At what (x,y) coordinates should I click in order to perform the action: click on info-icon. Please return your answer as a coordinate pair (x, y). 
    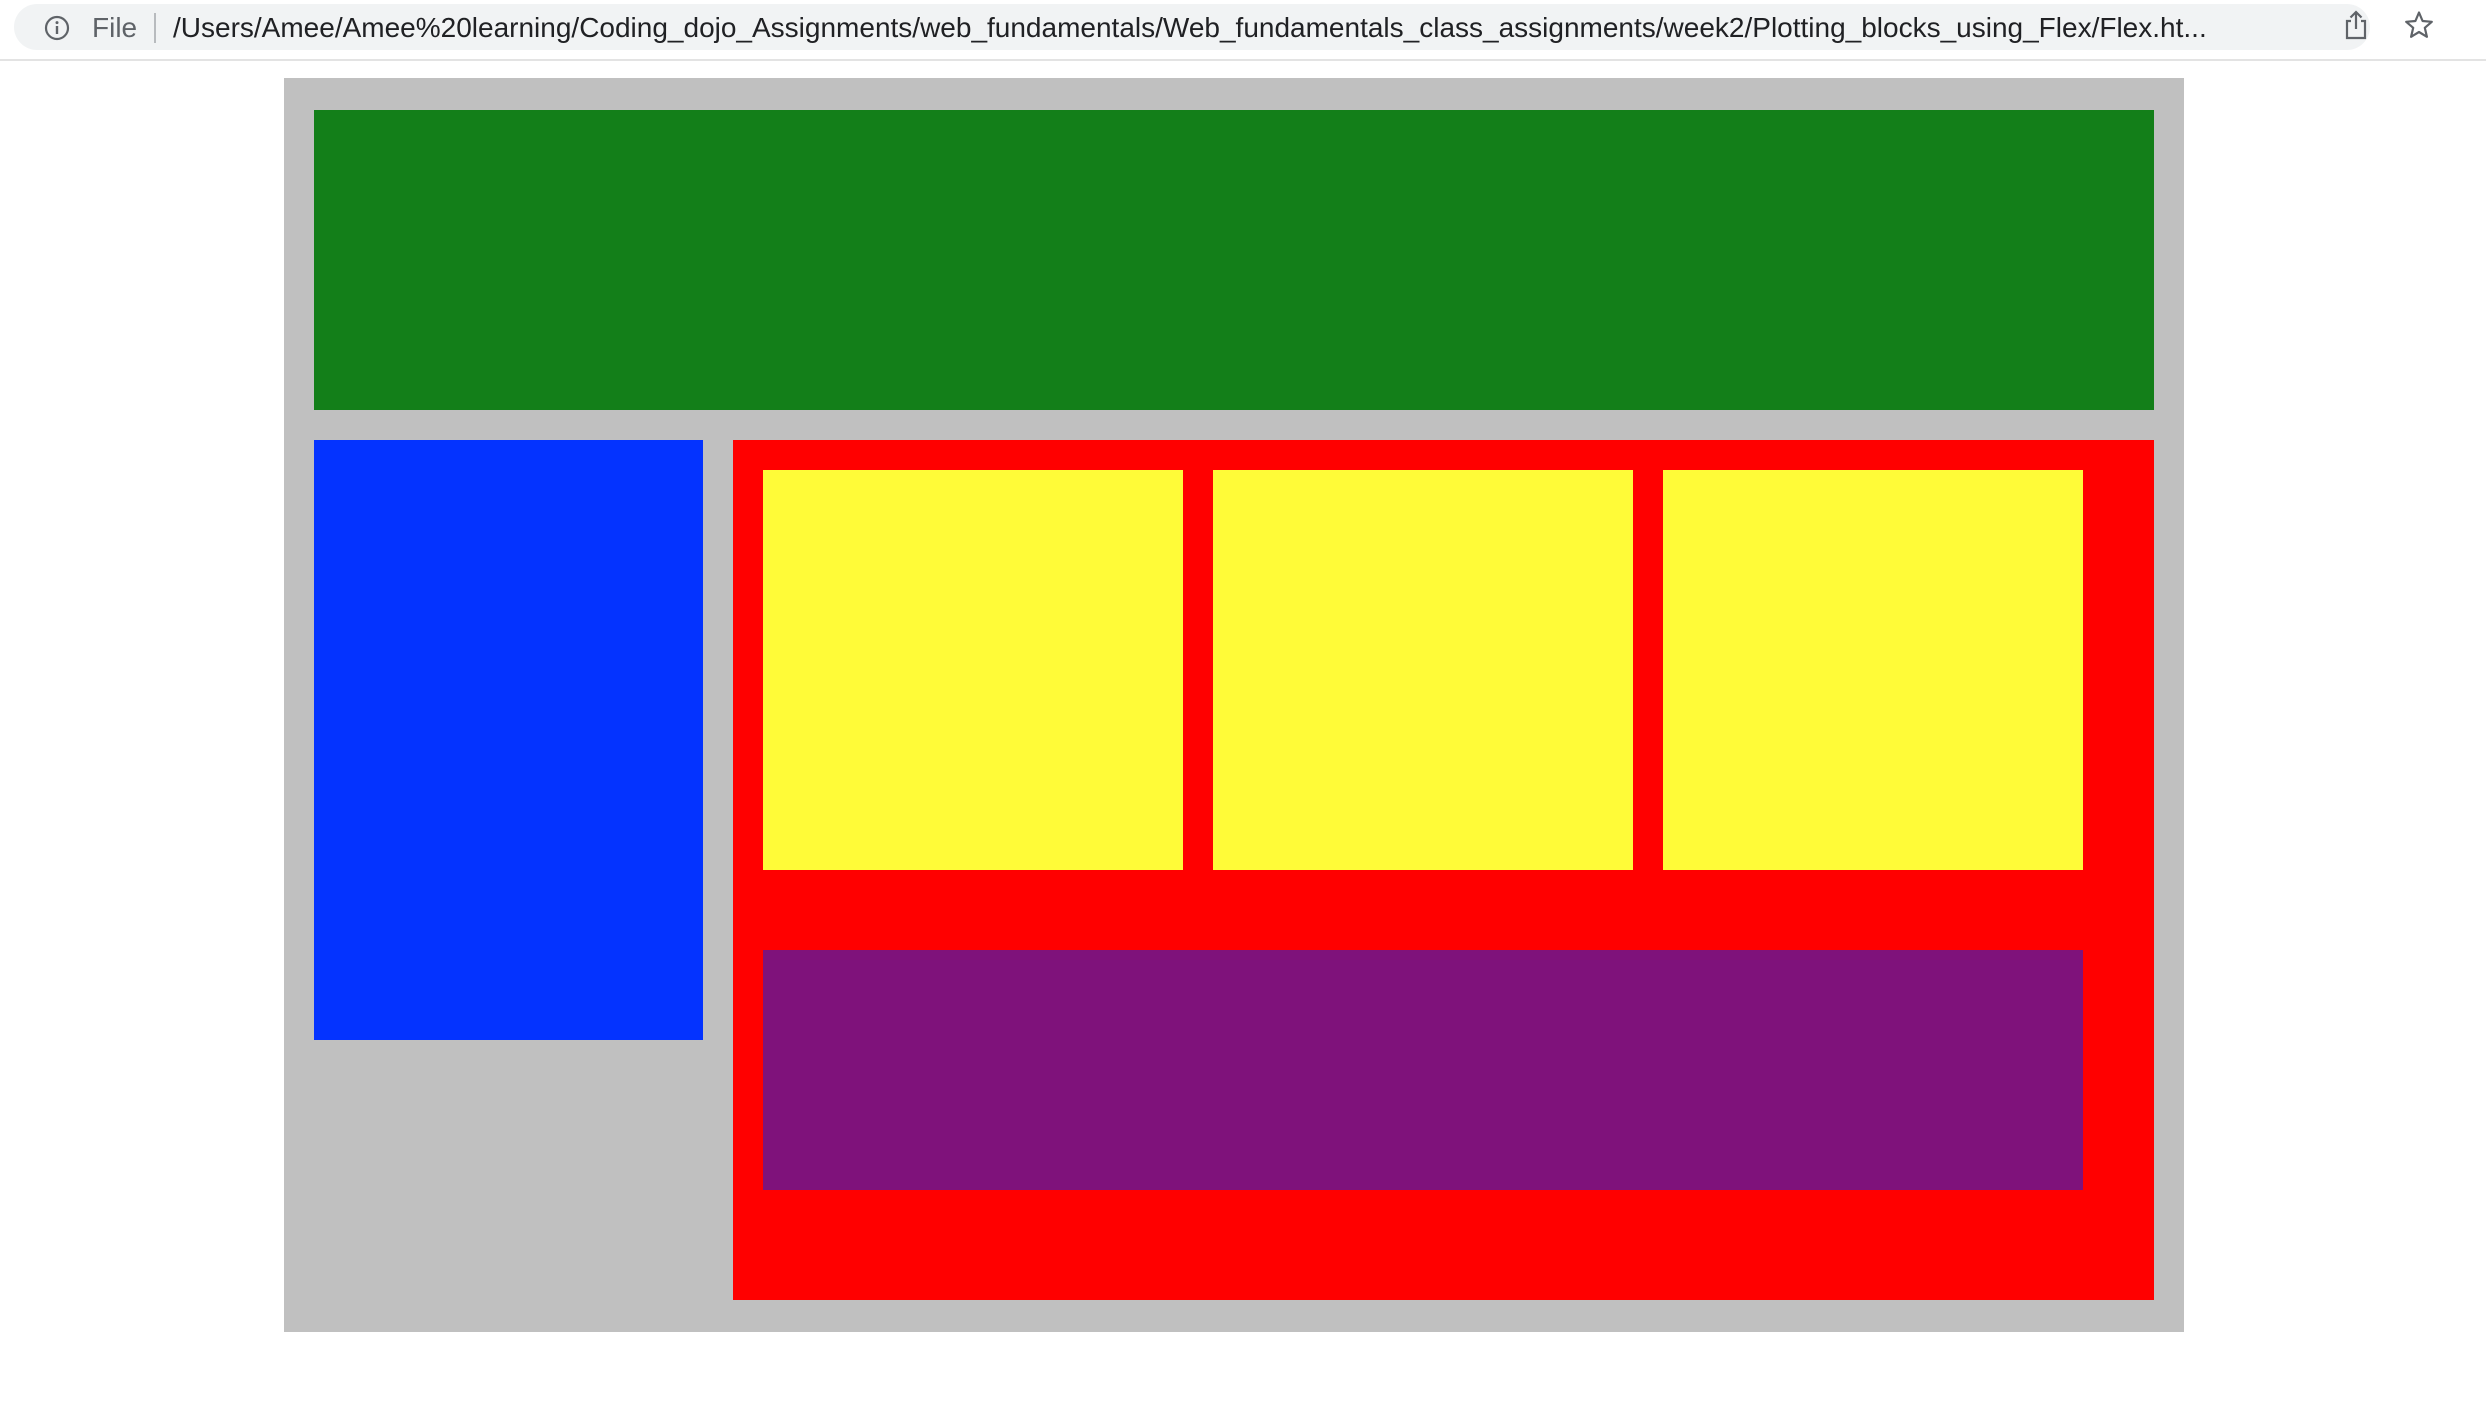
    Looking at the image, I should click on (57, 28).